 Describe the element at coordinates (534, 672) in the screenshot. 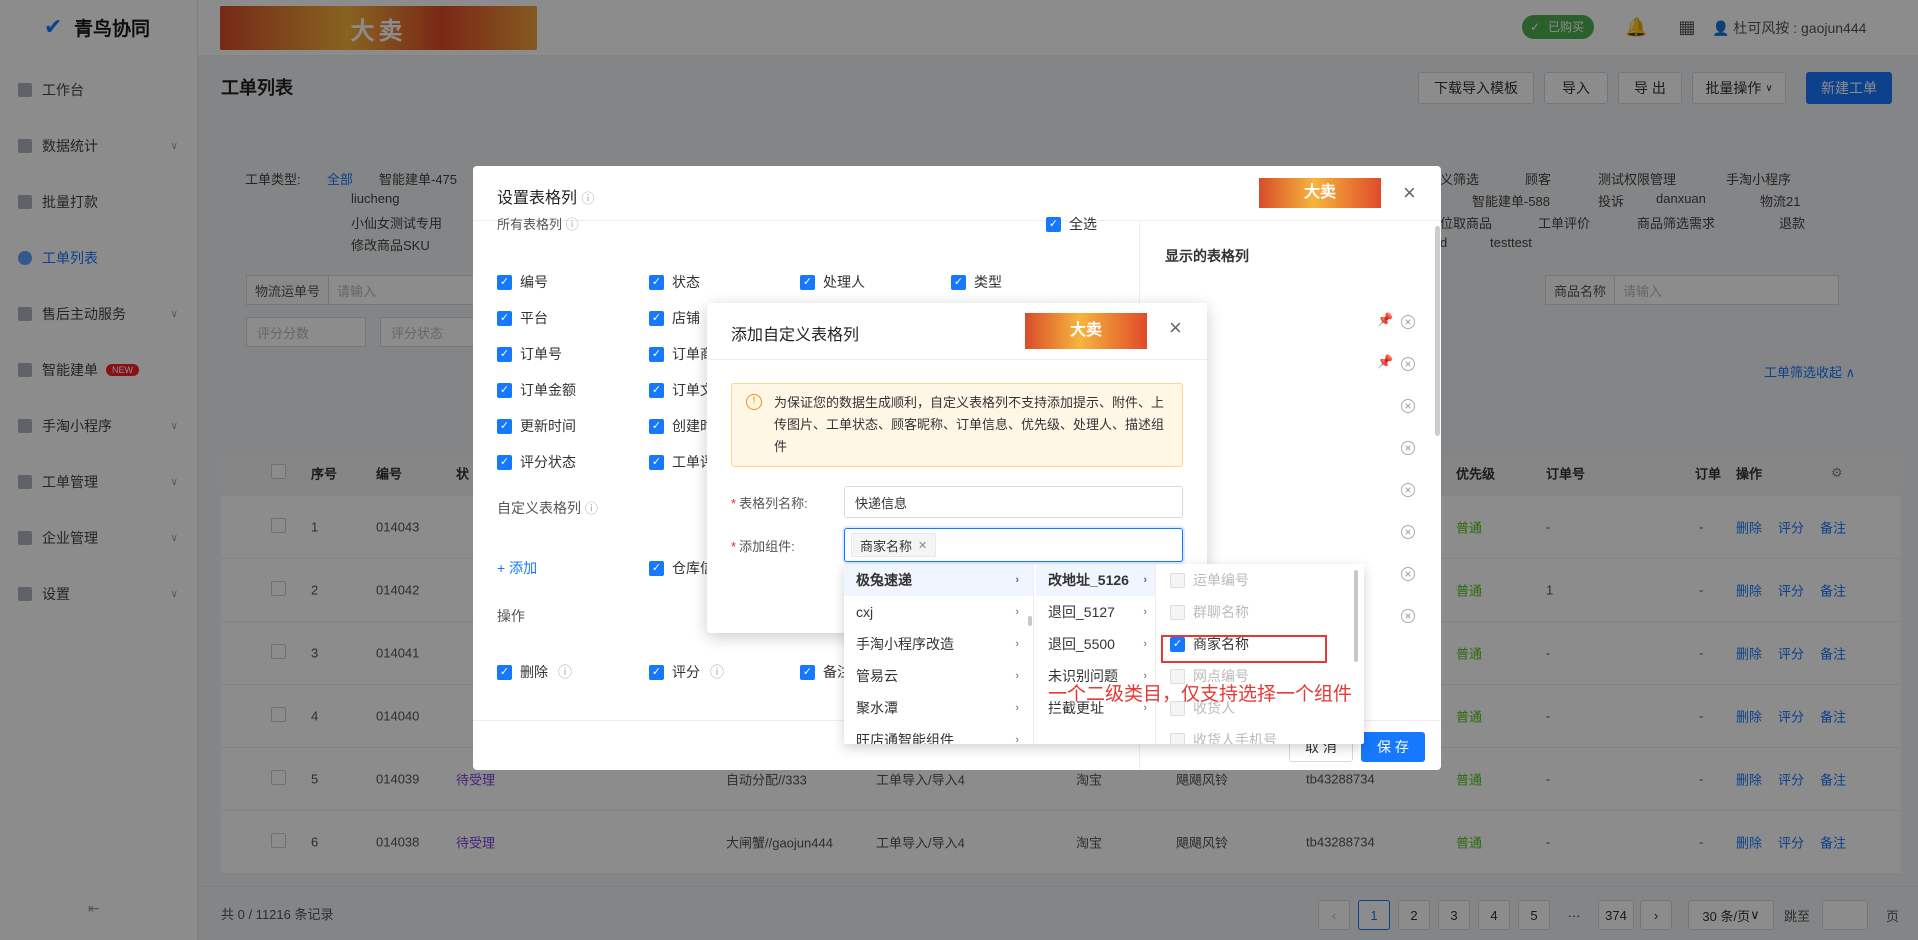

I see `op-delete-checkbox: ✓ 删除 ⓘ` at that location.